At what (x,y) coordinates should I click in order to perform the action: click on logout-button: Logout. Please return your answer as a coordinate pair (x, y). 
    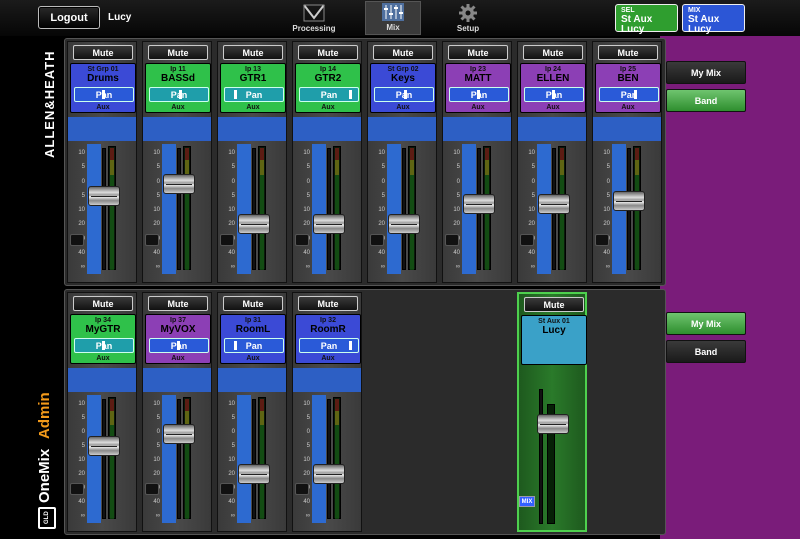
    Looking at the image, I should click on (69, 17).